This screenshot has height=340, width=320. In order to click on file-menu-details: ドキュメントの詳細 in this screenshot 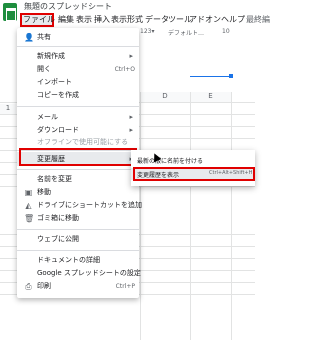, I will do `click(78, 260)`.